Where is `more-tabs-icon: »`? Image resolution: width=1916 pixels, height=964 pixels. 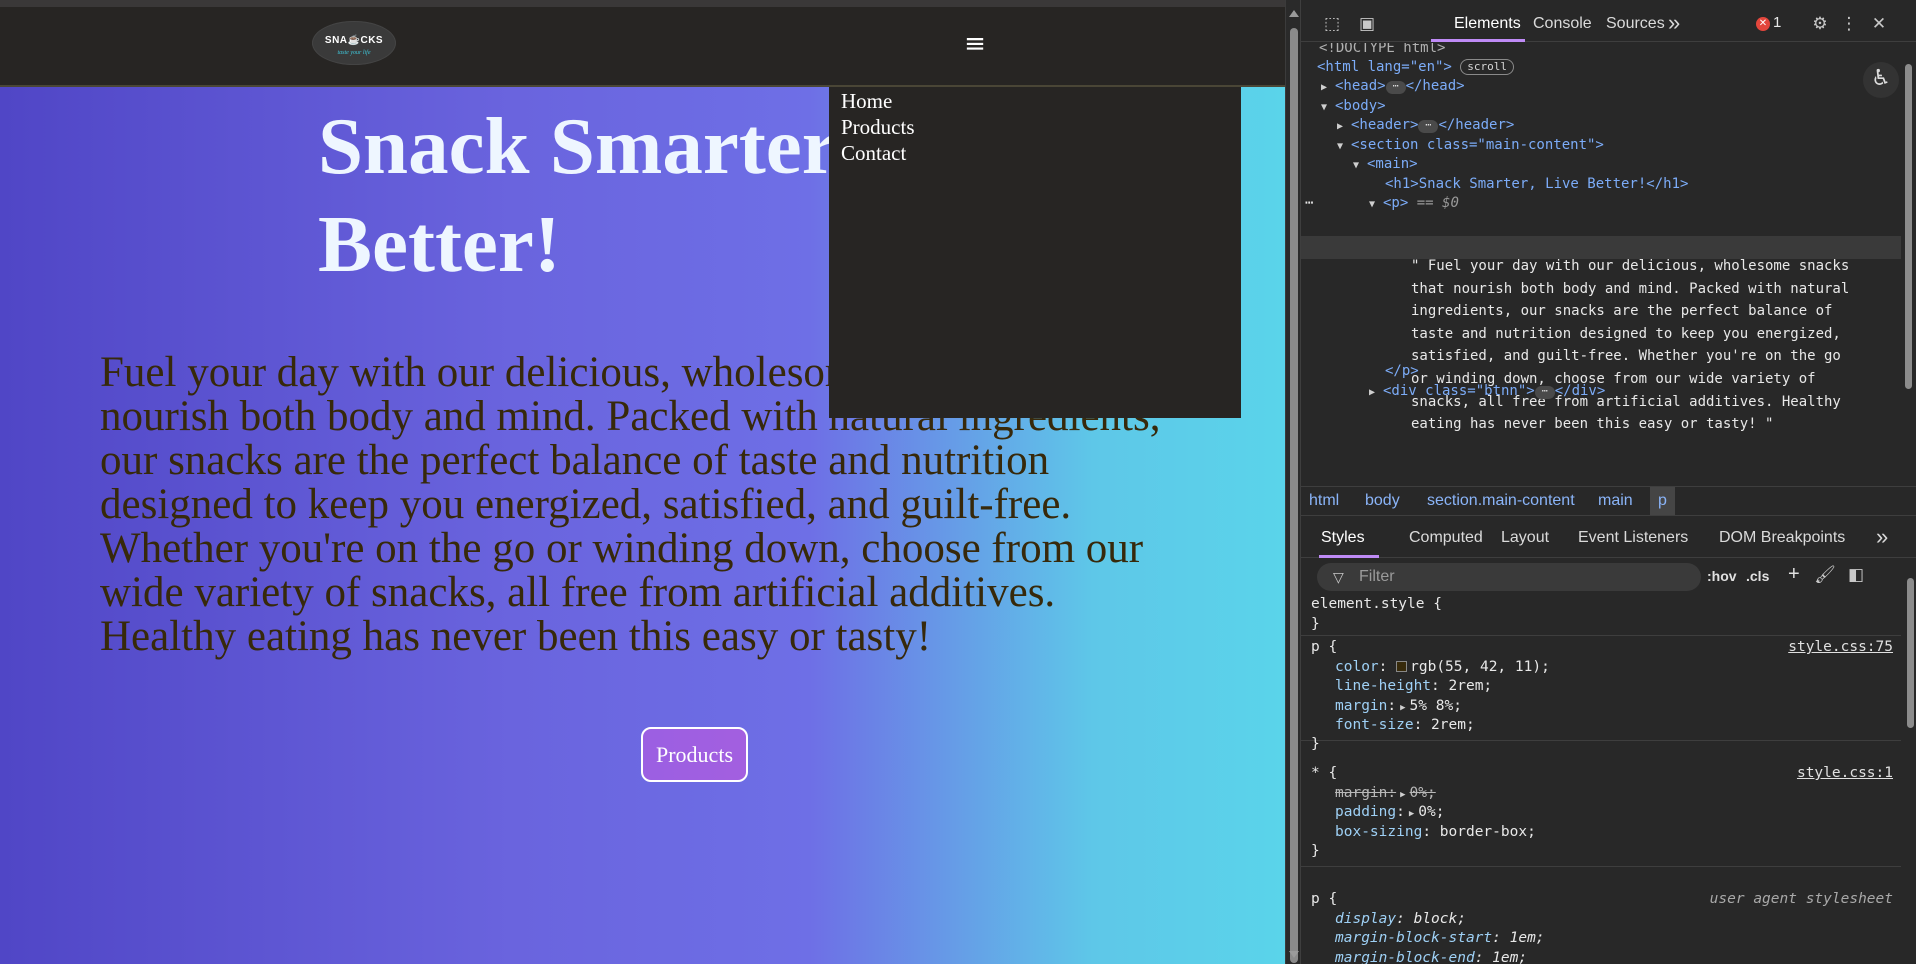
more-tabs-icon: » is located at coordinates (1674, 23).